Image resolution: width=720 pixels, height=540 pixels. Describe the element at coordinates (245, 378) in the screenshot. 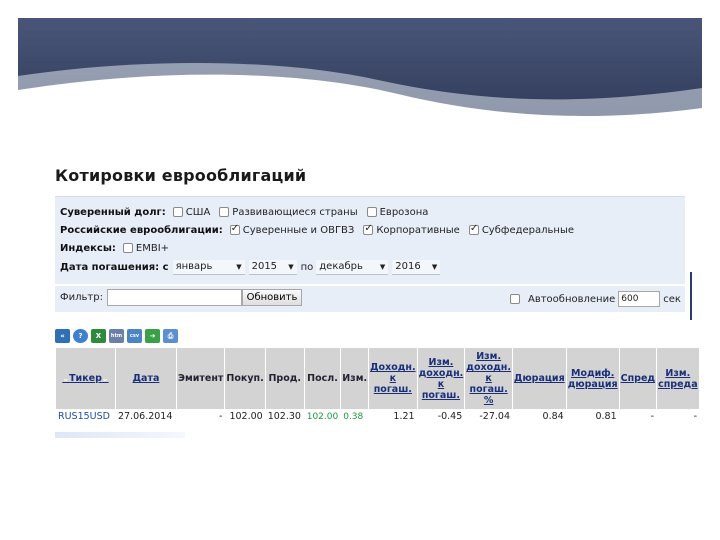

I see `col-header-bid: Покуп.` at that location.